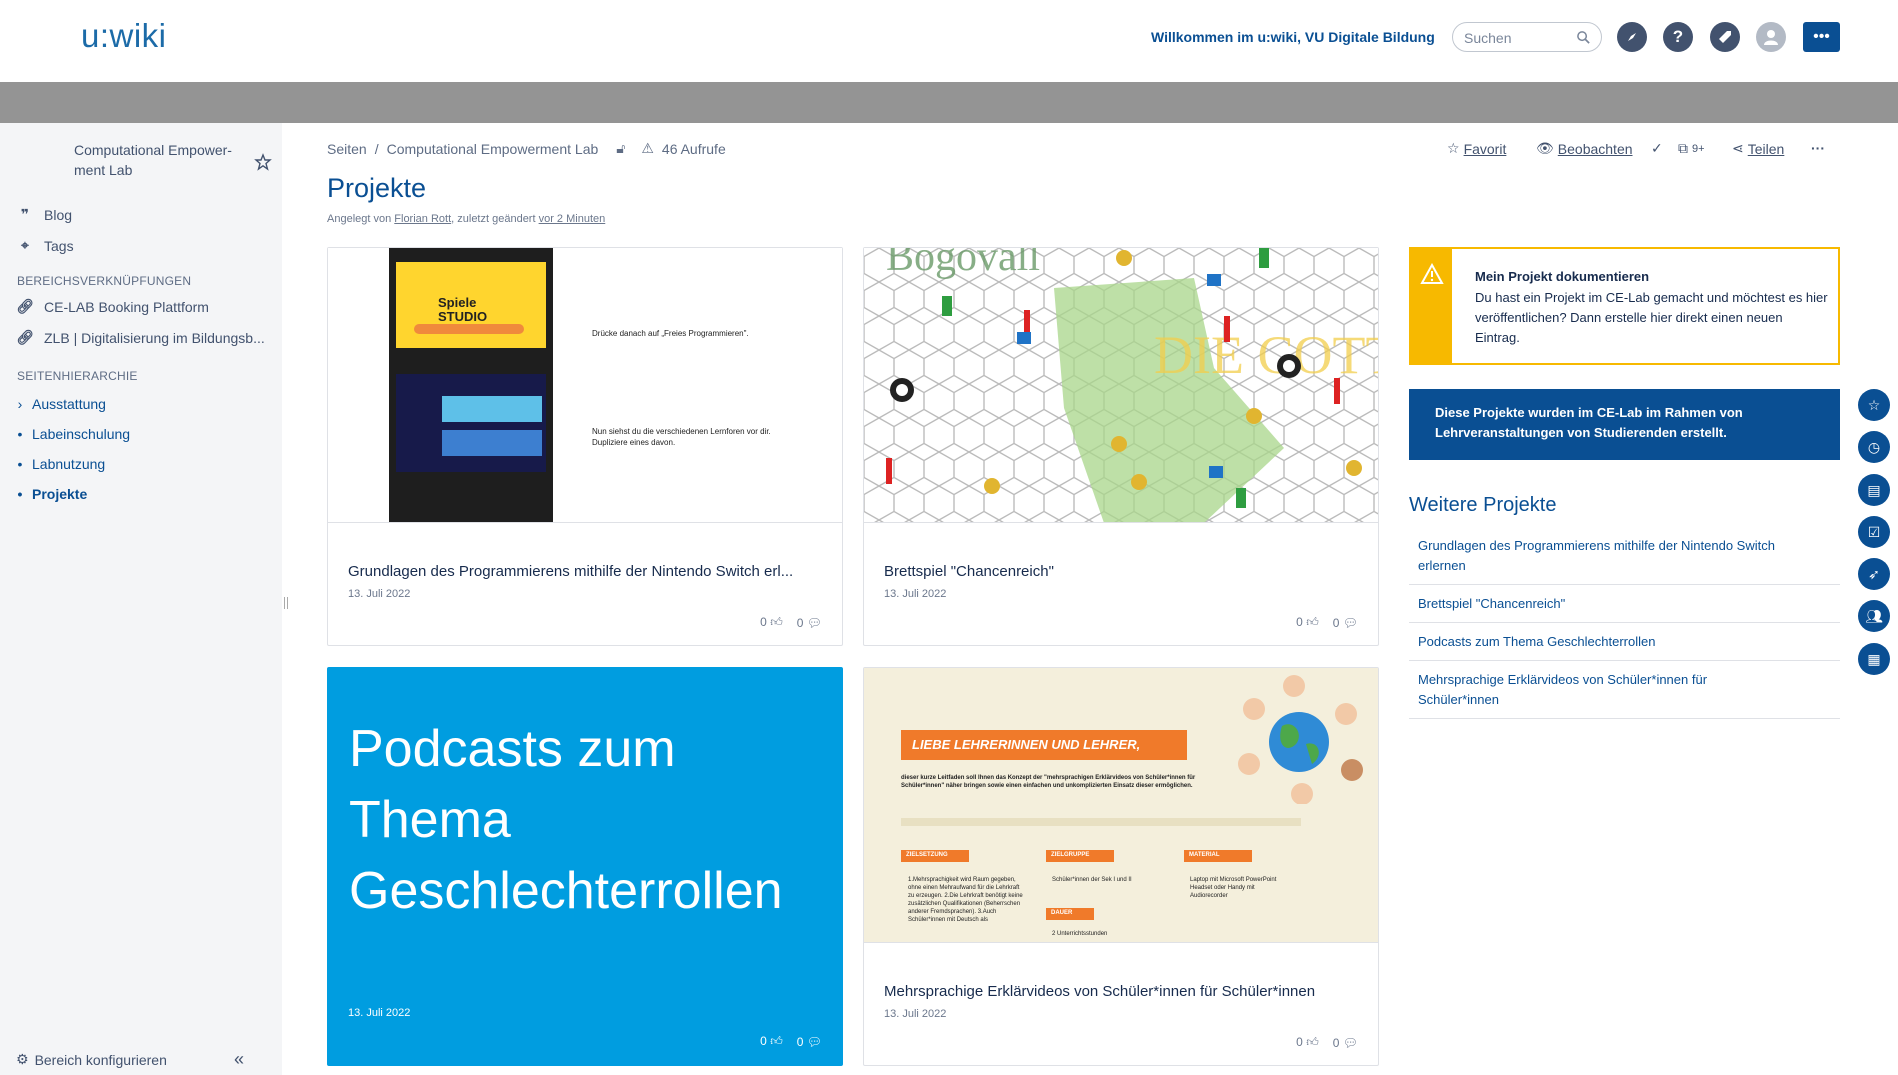  What do you see at coordinates (1874, 447) in the screenshot?
I see `clock-icon: ◷` at bounding box center [1874, 447].